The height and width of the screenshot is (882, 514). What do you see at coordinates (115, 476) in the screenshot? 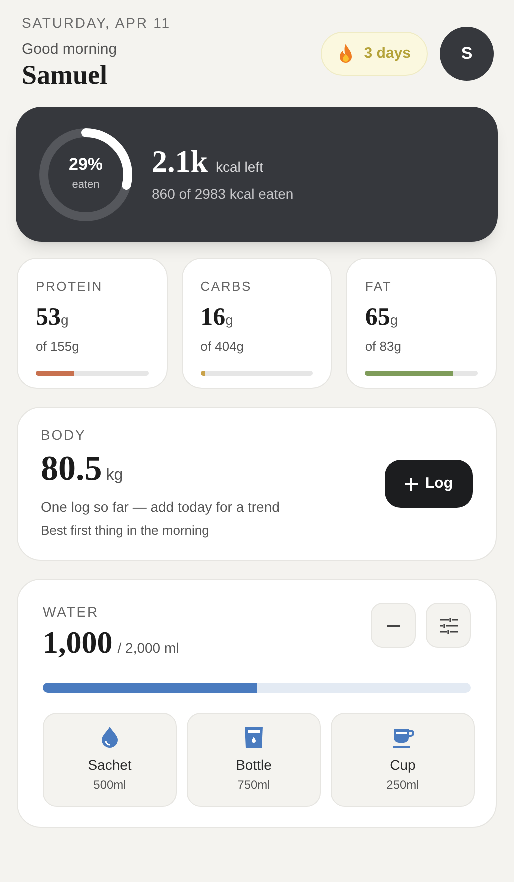
I see `weight-unit: kg` at bounding box center [115, 476].